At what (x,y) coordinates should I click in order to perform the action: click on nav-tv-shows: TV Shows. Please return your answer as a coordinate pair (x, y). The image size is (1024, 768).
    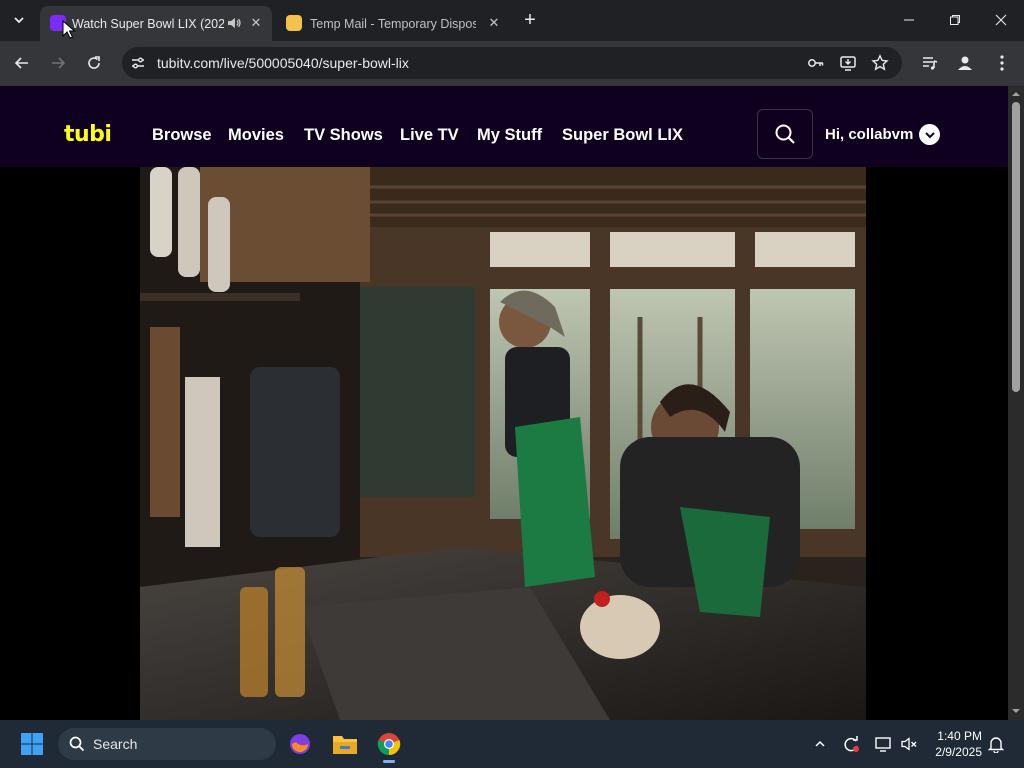
    Looking at the image, I should click on (343, 135).